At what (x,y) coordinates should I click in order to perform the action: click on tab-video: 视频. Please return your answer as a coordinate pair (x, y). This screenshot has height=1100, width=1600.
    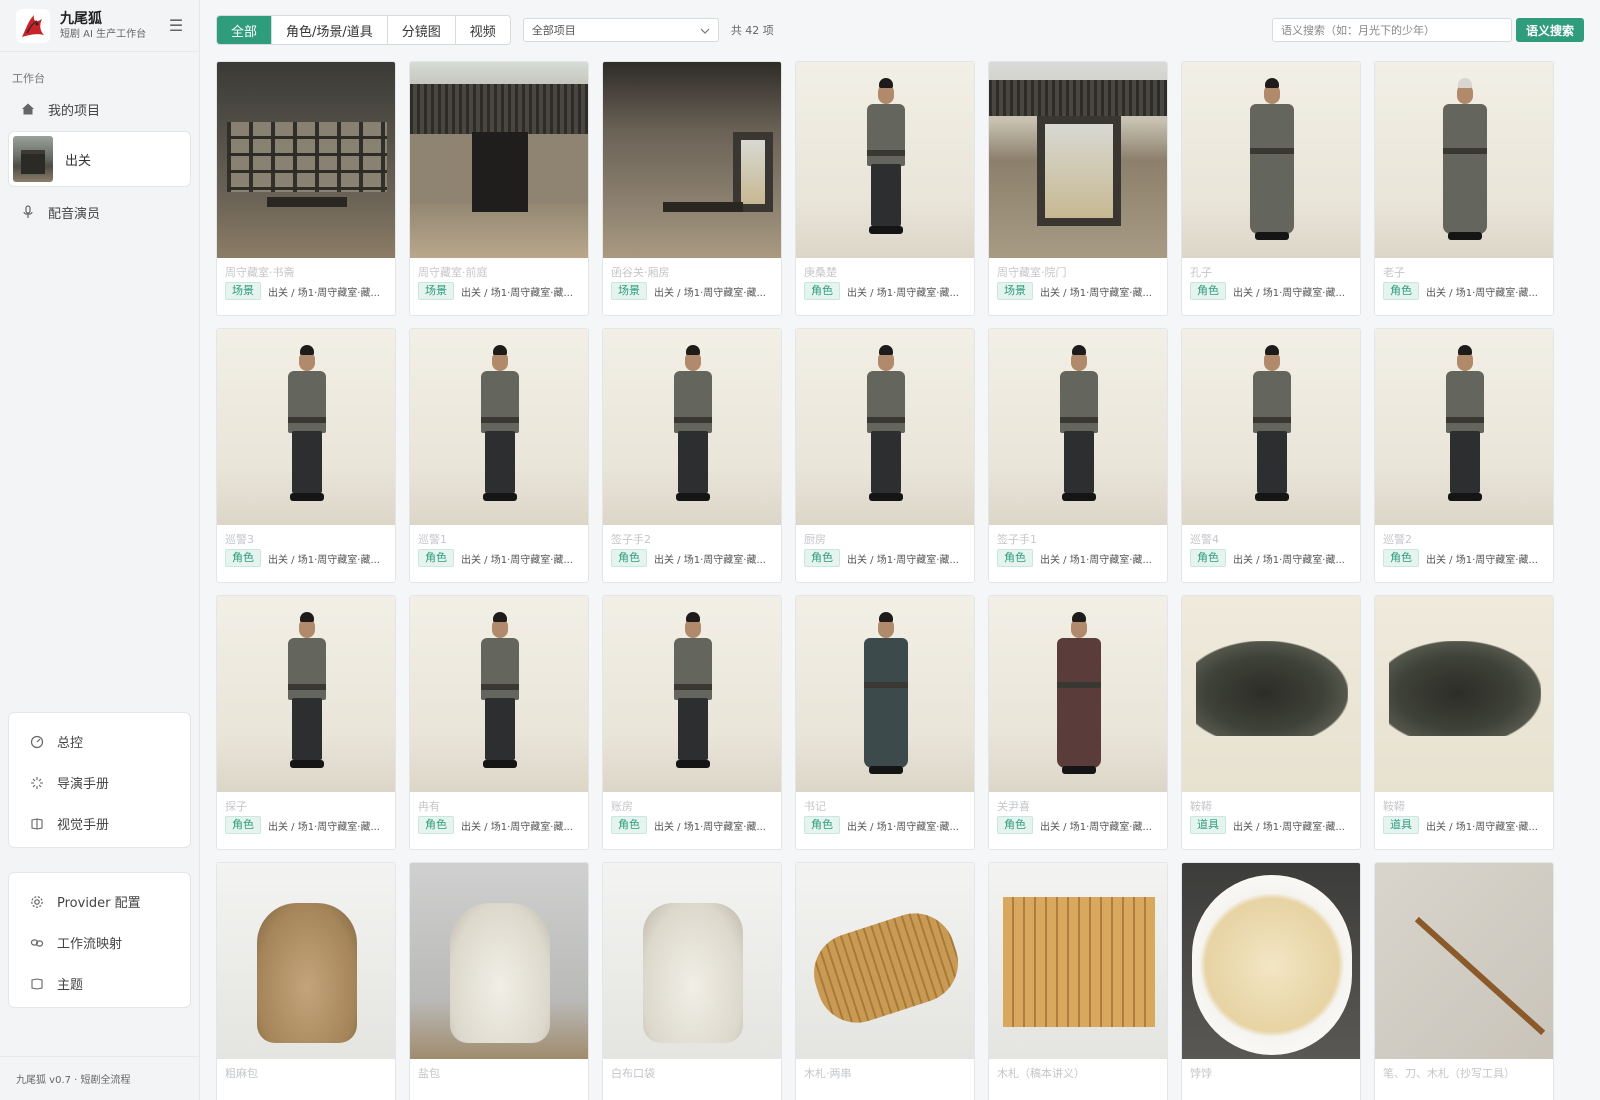
    Looking at the image, I should click on (483, 30).